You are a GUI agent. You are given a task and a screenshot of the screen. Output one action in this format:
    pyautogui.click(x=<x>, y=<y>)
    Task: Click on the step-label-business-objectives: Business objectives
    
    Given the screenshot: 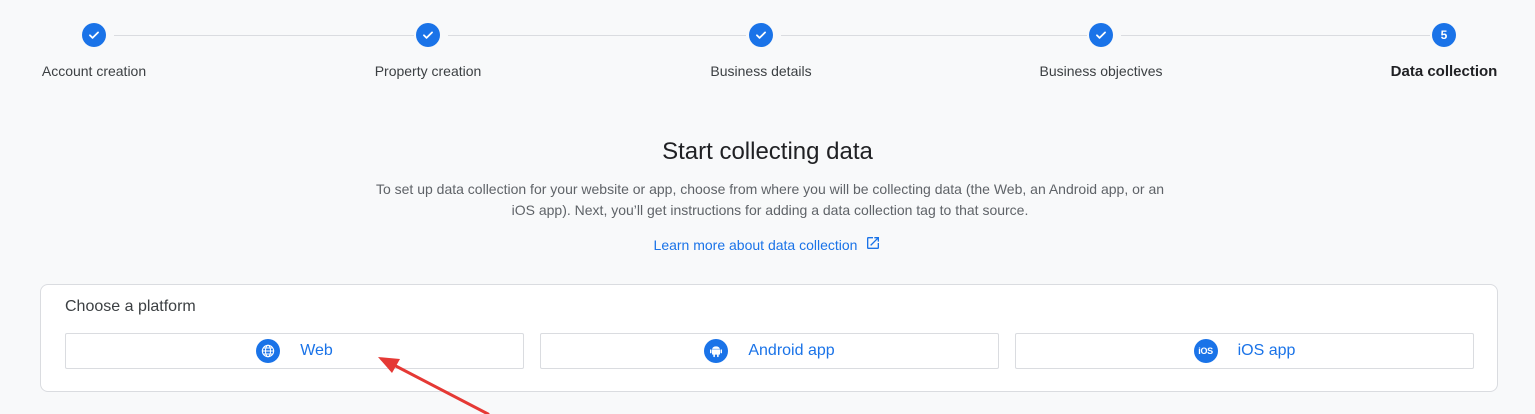 What is the action you would take?
    pyautogui.click(x=1101, y=71)
    